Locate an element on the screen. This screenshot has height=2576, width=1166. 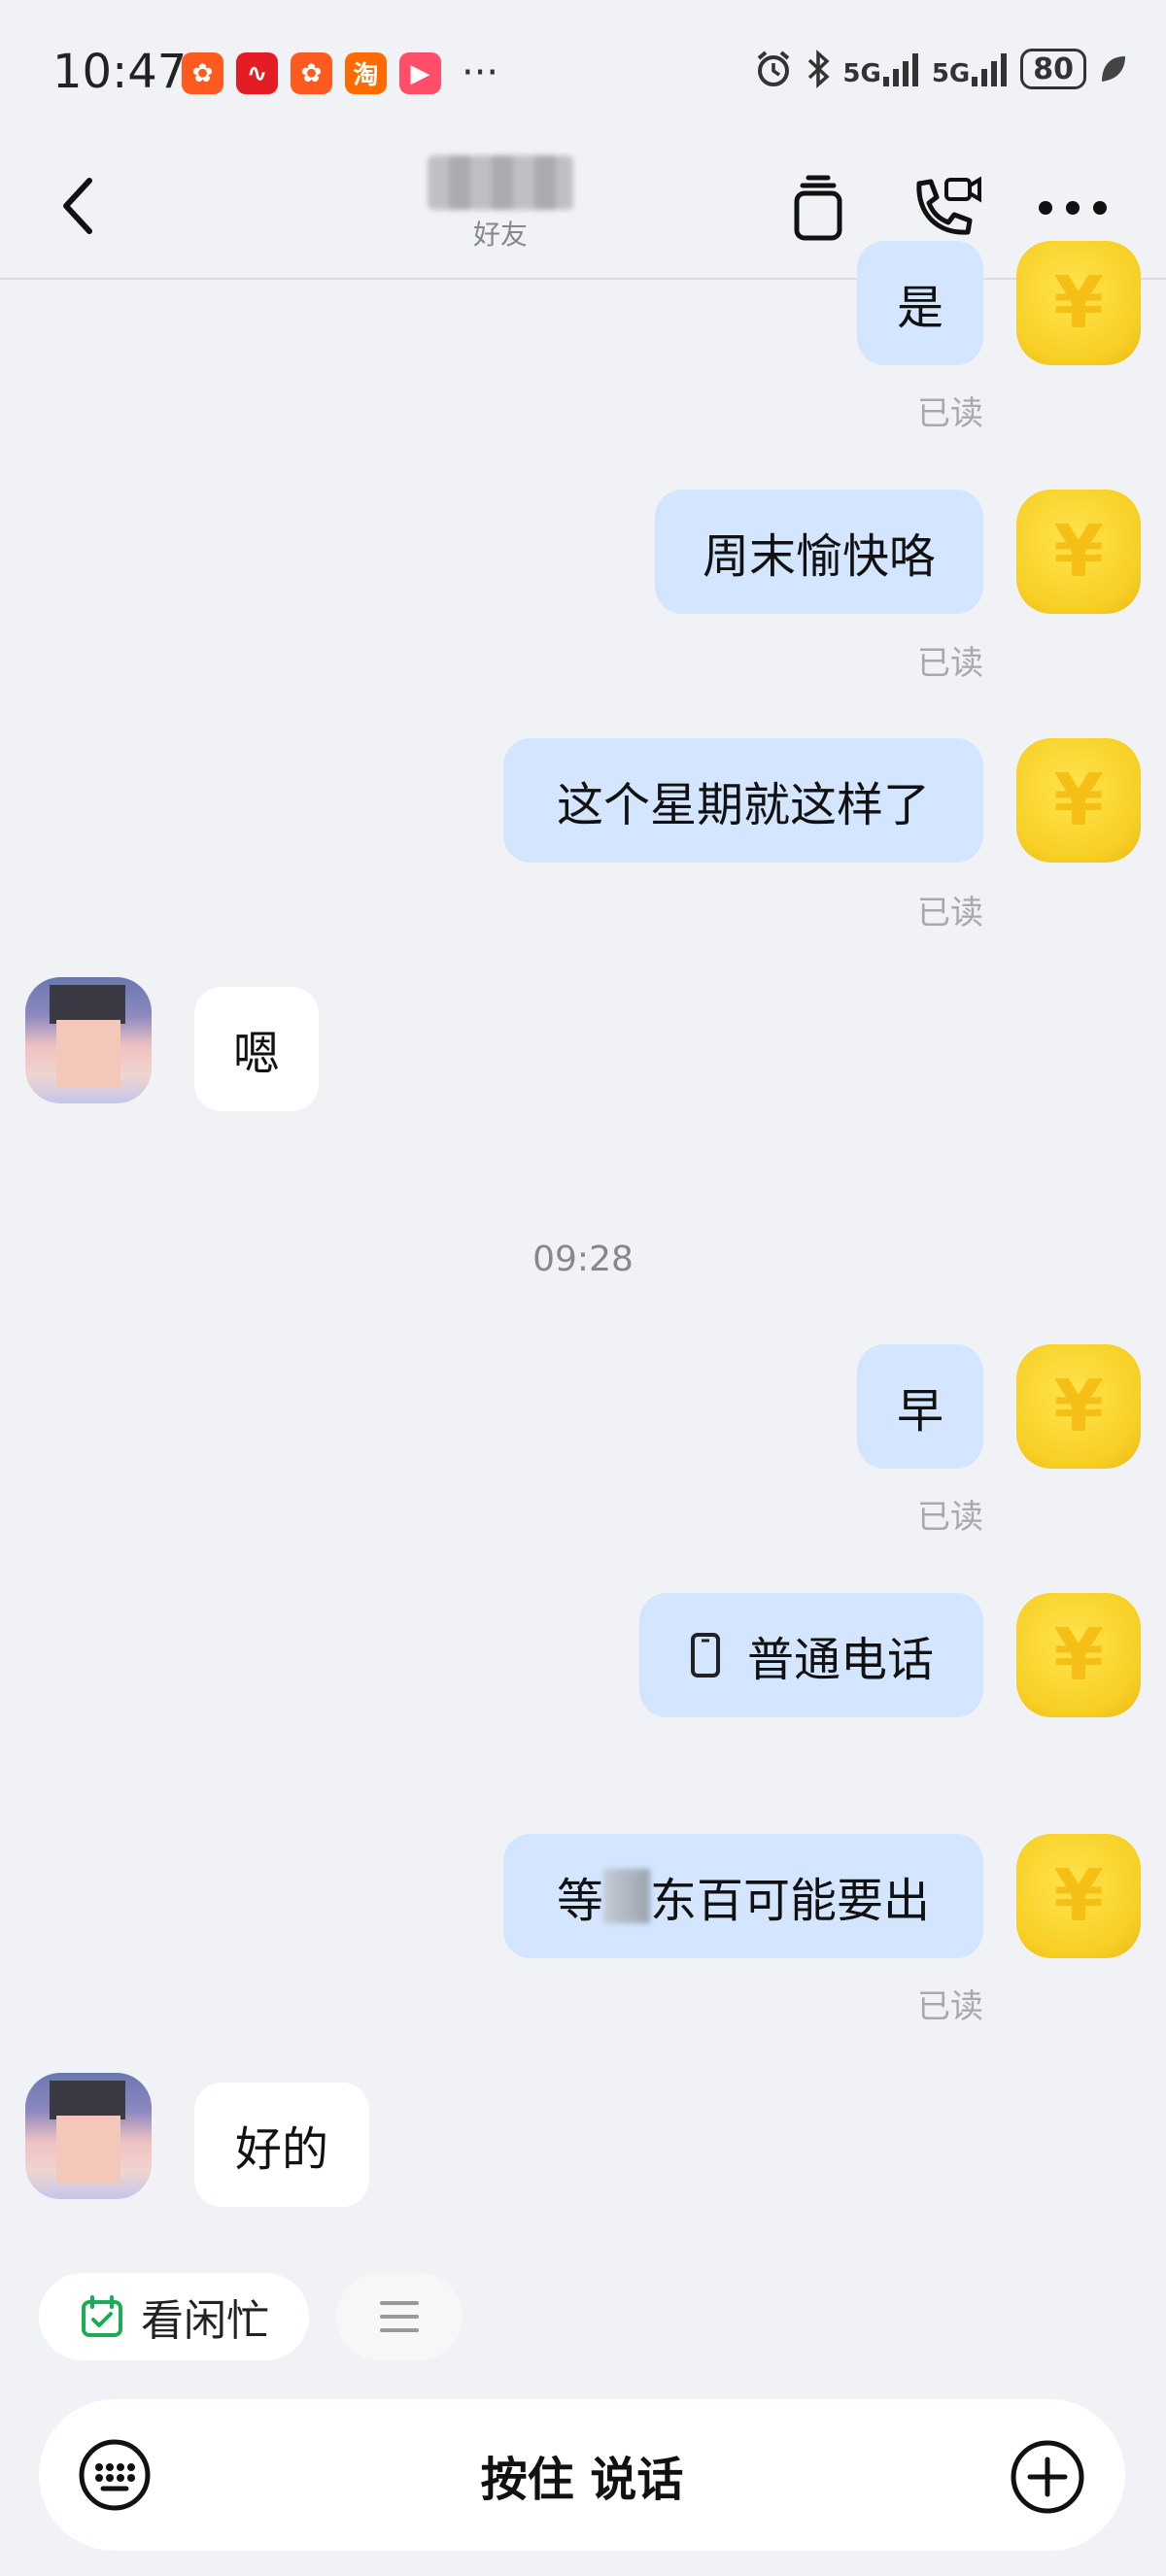
message-bubble-self: 是 is located at coordinates (920, 303).